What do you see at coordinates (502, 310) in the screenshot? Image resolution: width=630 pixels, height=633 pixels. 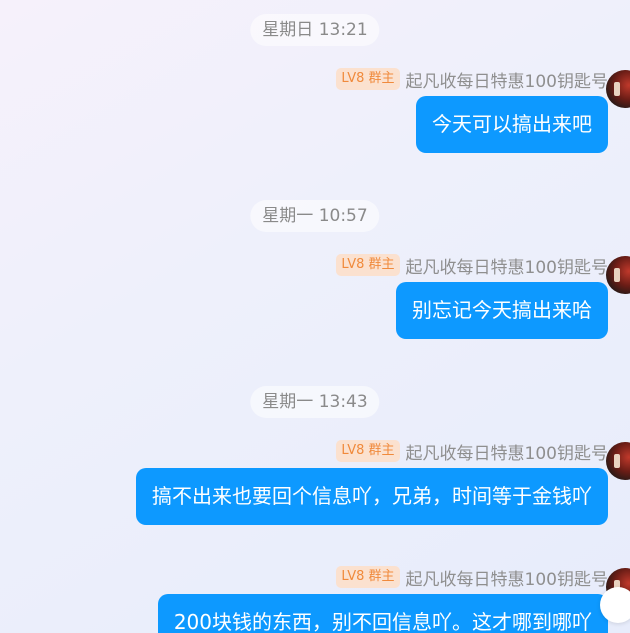 I see `message-bubble: 别忘记今天搞出来哈` at bounding box center [502, 310].